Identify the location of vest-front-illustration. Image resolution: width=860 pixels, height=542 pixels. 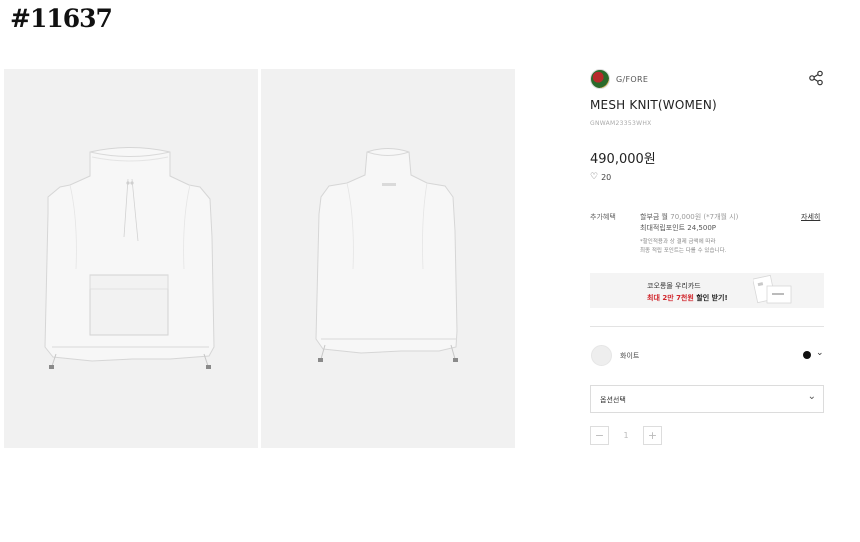
(129, 258).